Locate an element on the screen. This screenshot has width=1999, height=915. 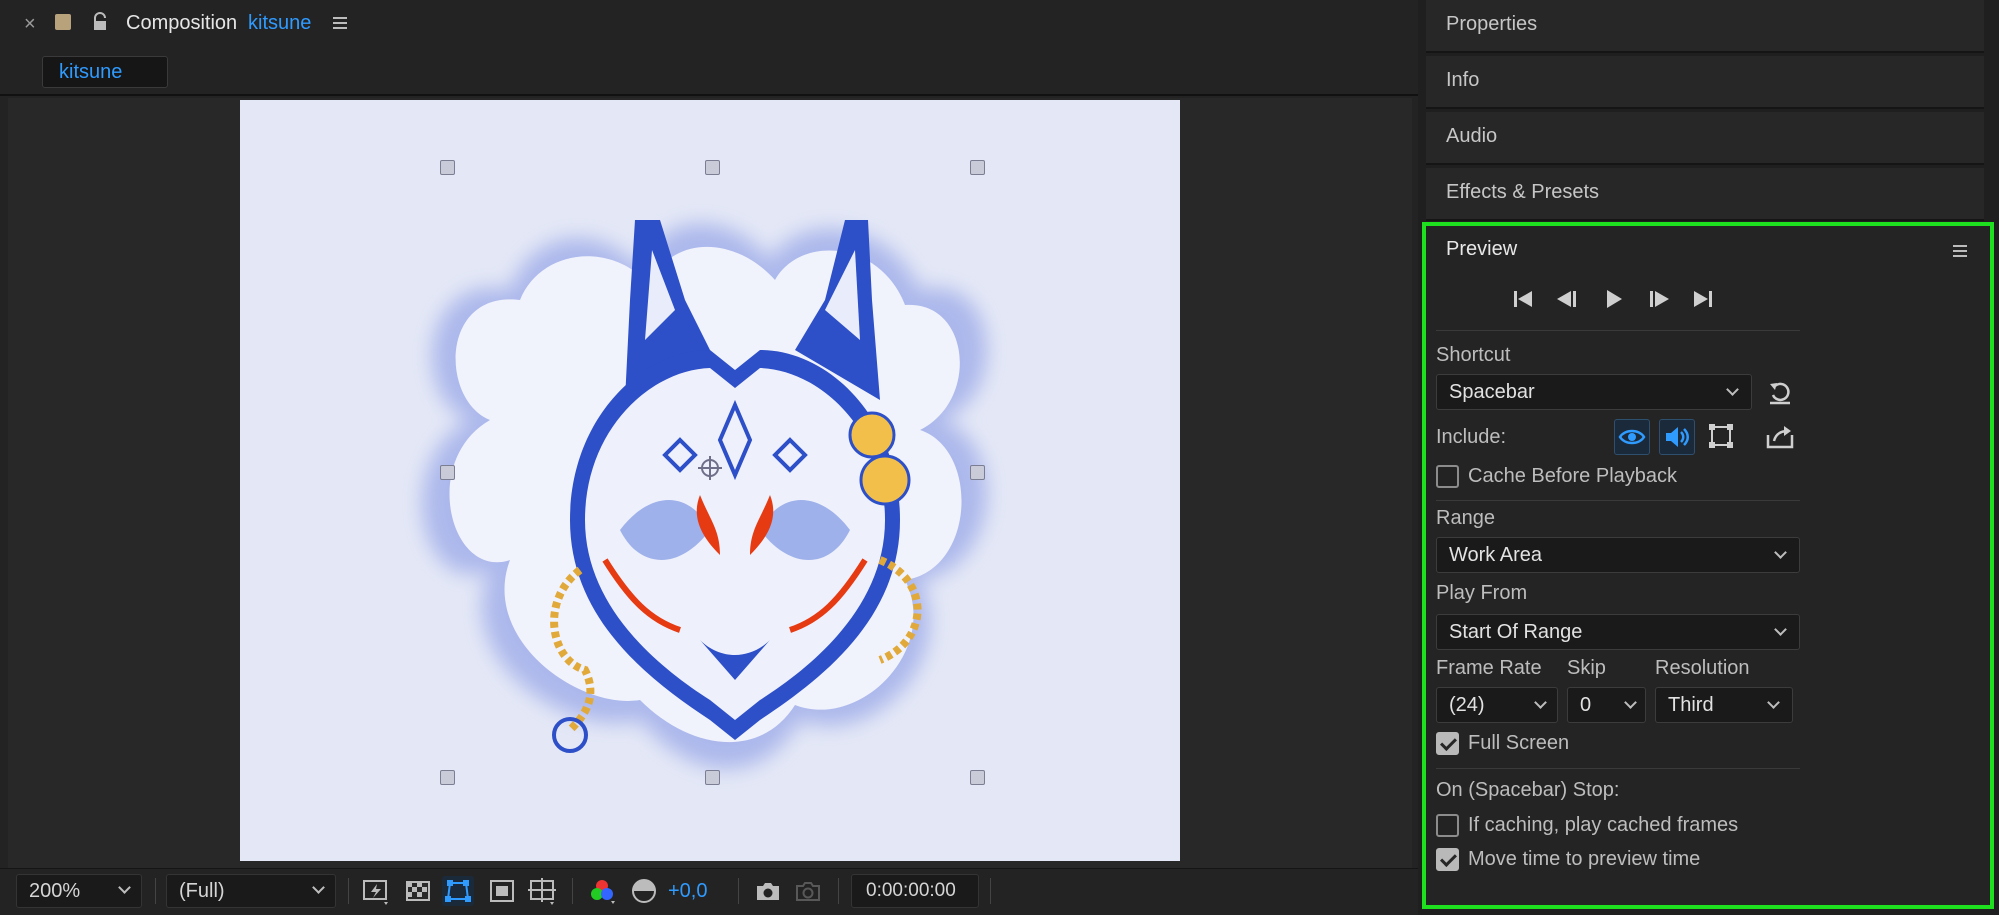
range-label: Range is located at coordinates (1465, 518).